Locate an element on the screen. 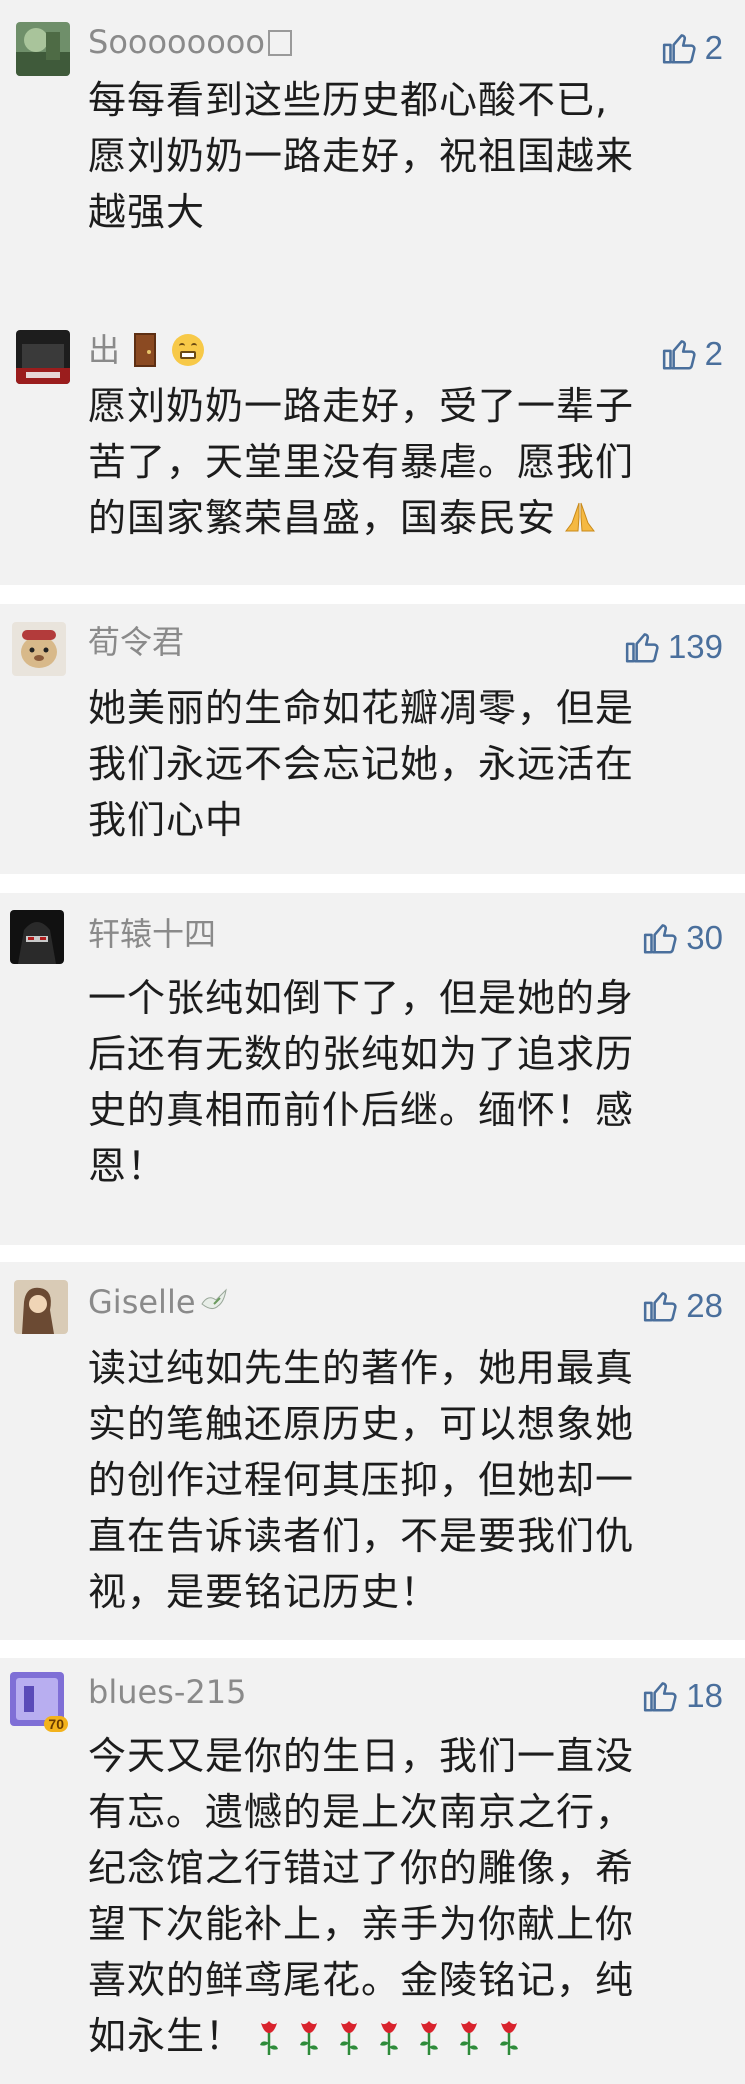  comment-text: 她美丽的生命如花瓣凋零，但是 我们永远不会忘记她，永远活在 我们心中 is located at coordinates (408, 764).